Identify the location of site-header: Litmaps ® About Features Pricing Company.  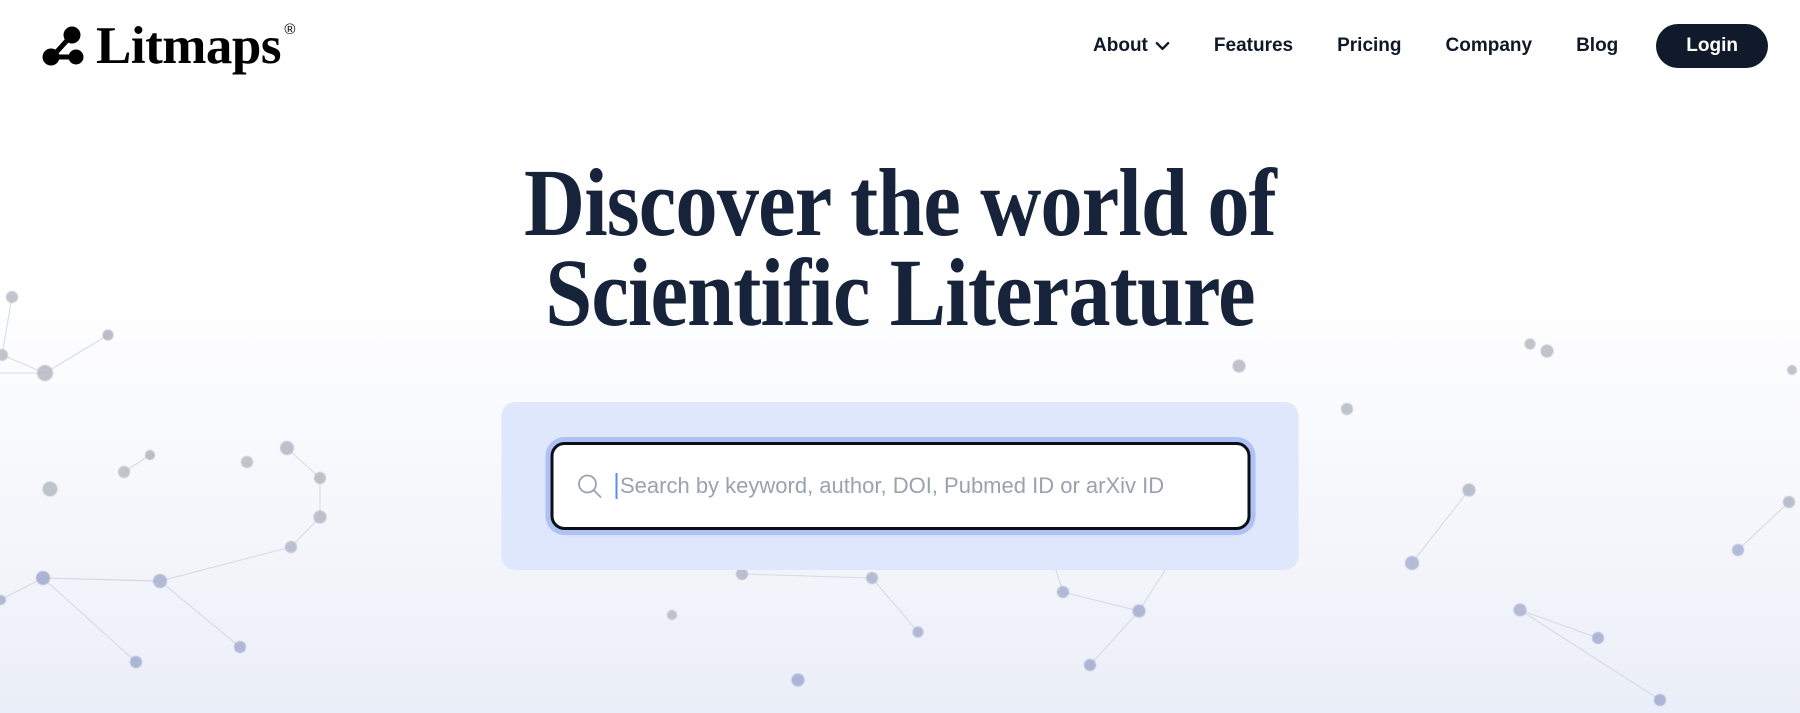
(900, 46).